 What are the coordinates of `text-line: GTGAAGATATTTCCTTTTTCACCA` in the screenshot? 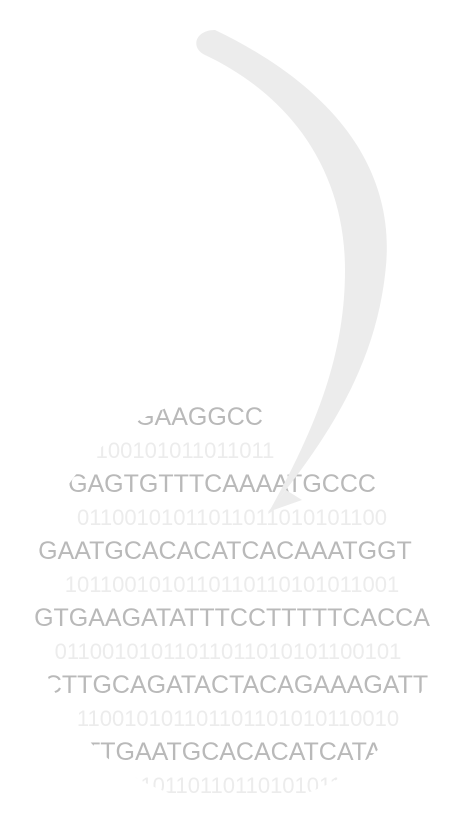 It's located at (232, 618).